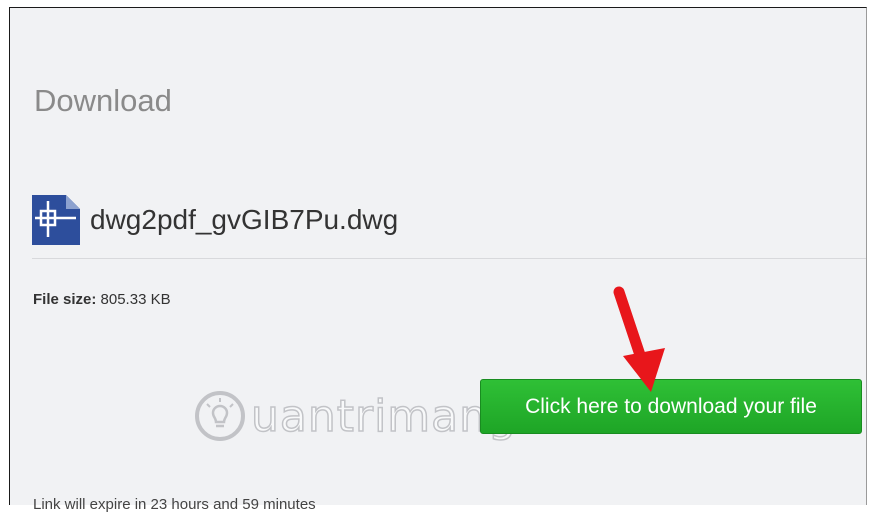 The image size is (870, 513). I want to click on lightbulb-icon, so click(220, 416).